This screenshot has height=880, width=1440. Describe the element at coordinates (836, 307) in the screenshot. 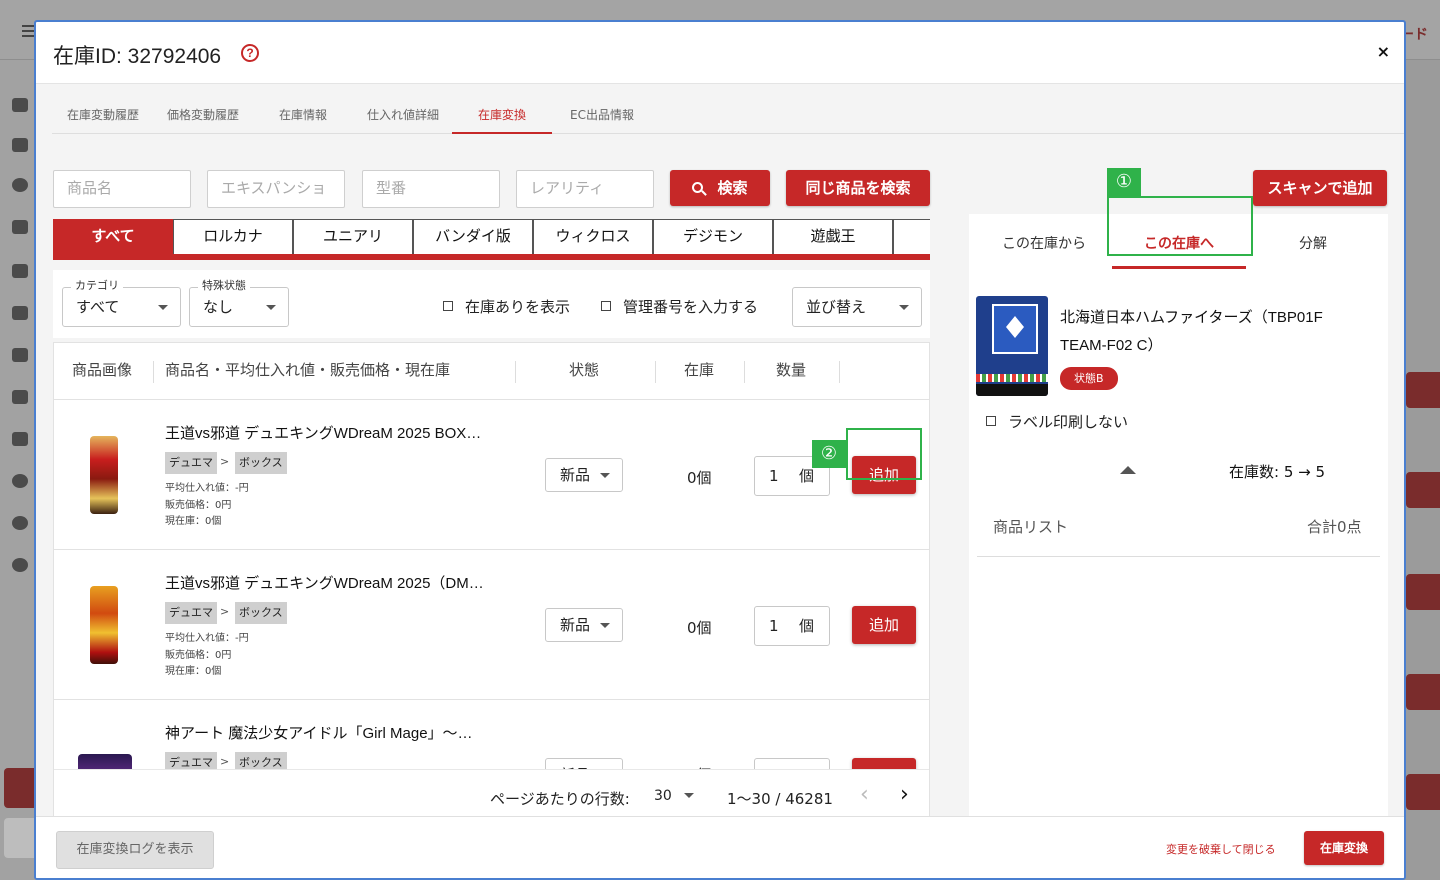

I see `sort-select-value: 並び替え` at that location.